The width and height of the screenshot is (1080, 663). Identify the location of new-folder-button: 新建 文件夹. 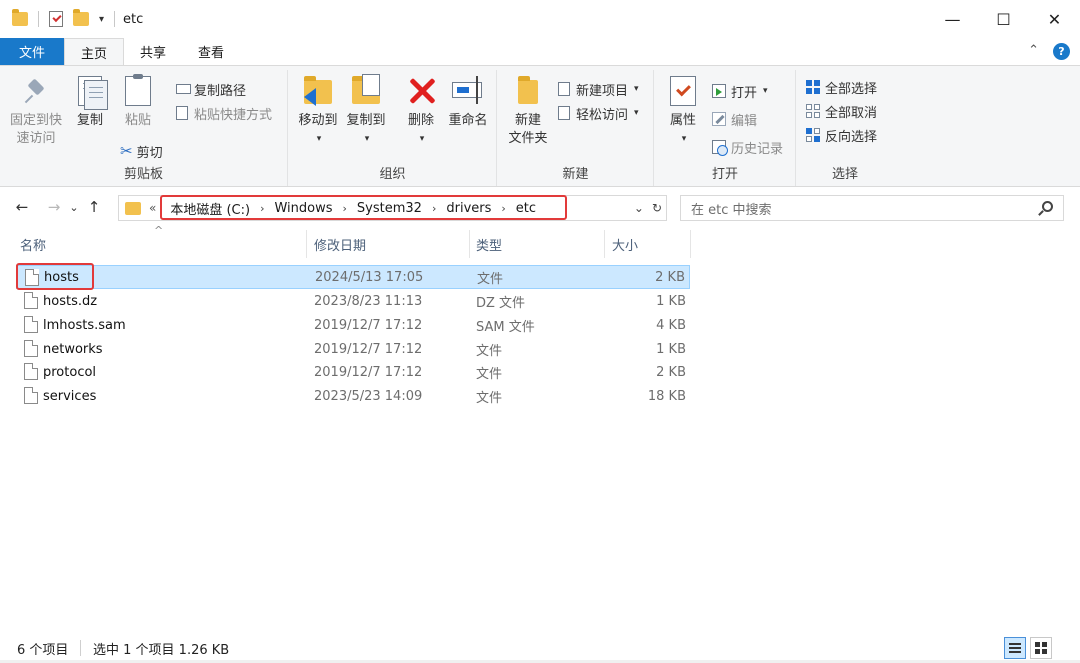
(528, 111).